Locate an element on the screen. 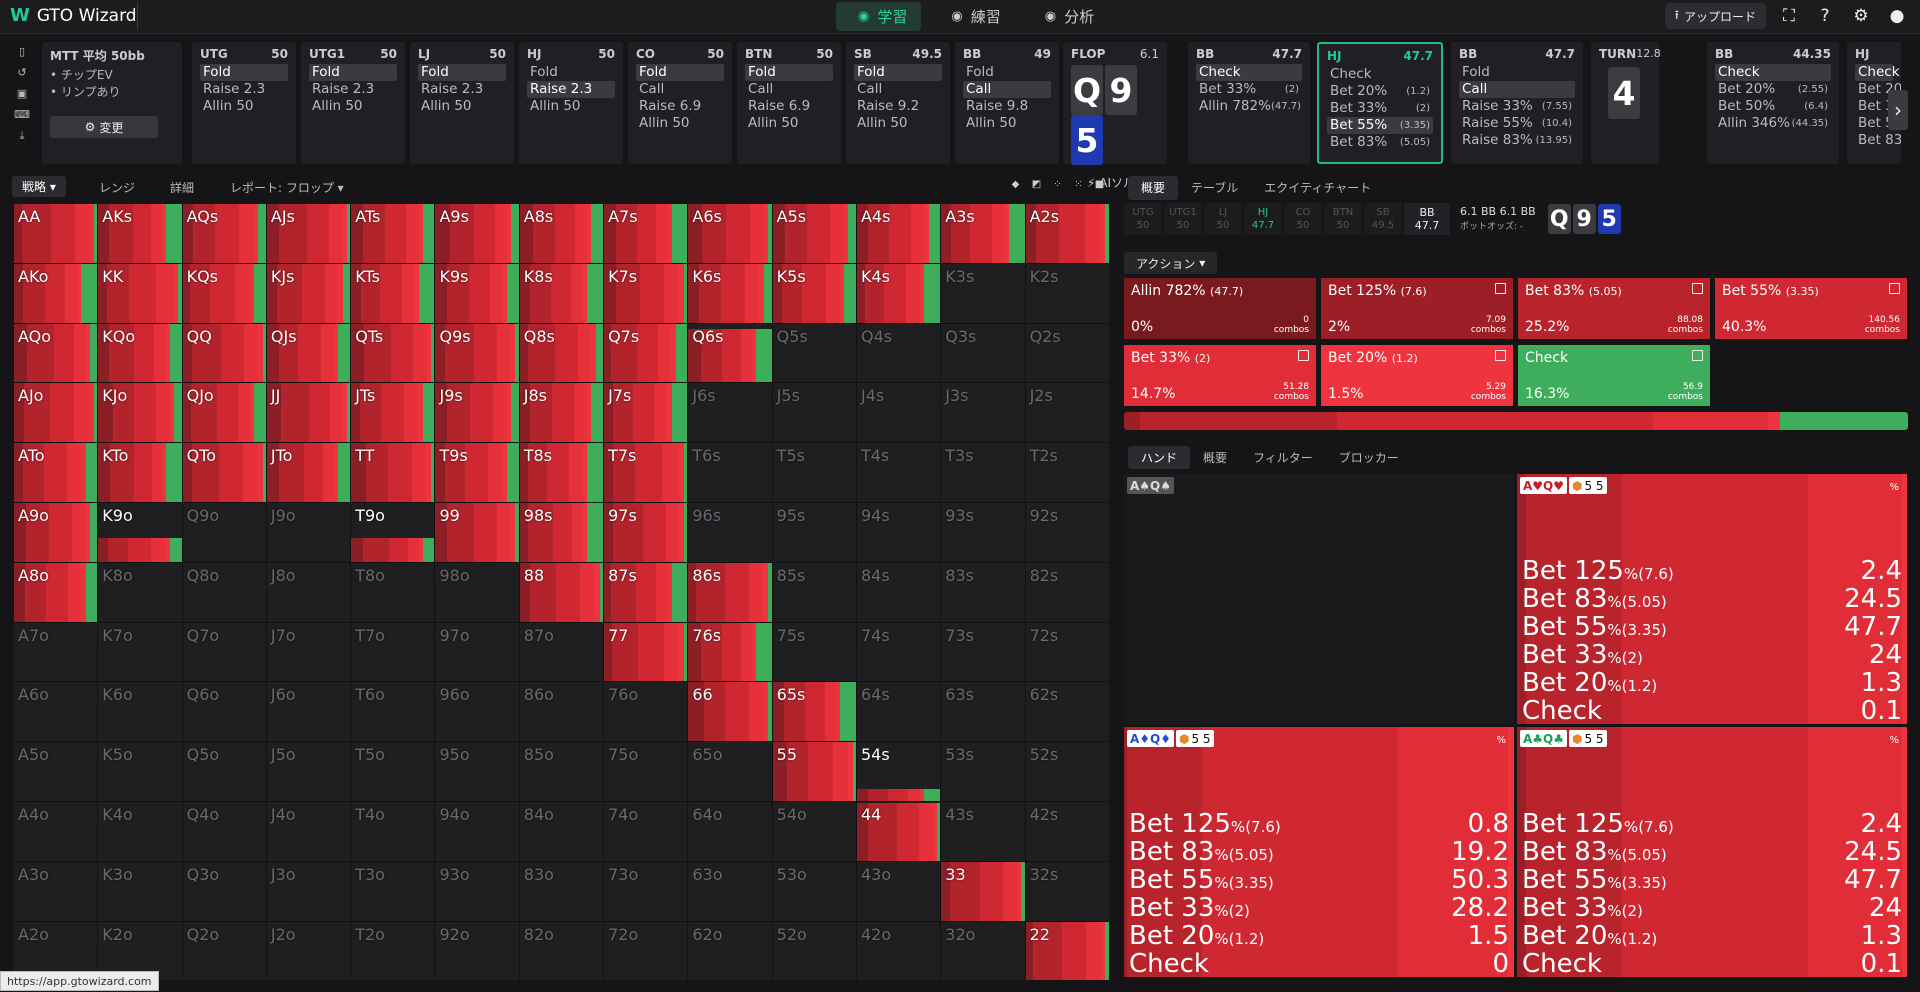 The width and height of the screenshot is (1920, 992). hand-cell: K8o is located at coordinates (139, 592).